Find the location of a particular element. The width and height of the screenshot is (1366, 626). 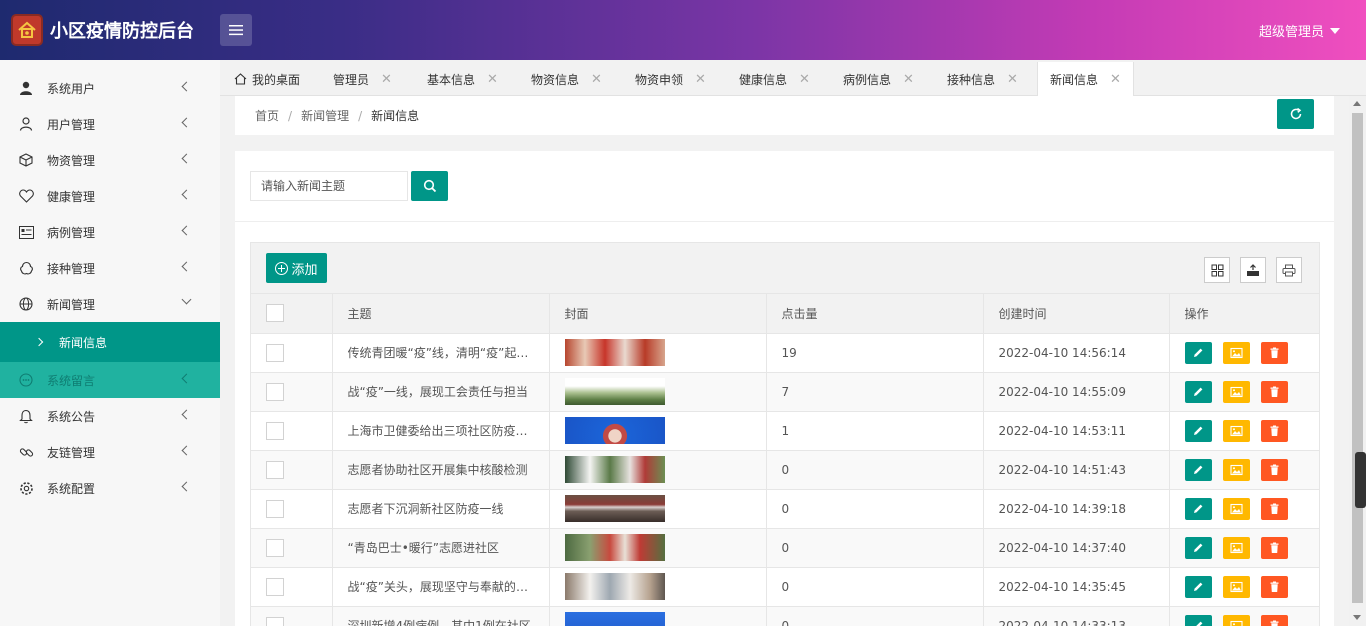

sidebar-item-user-management: 用户管理 is located at coordinates (110, 124).